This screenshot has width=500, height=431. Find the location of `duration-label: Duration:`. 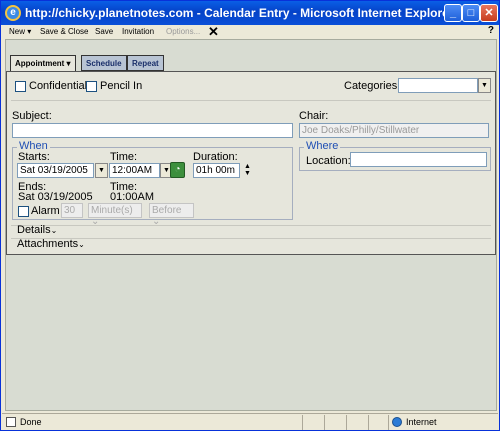

duration-label: Duration: is located at coordinates (215, 157).